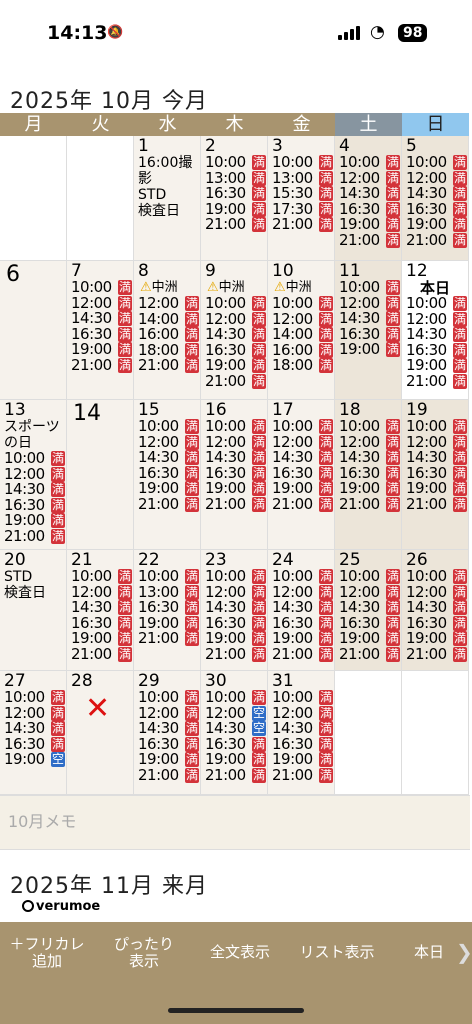 The width and height of the screenshot is (472, 1024). What do you see at coordinates (435, 610) in the screenshot?
I see `day-cell-26: 26 10:00 満 12:00 満 14:30 満 16:30 満 19:00 満 21:00 満` at bounding box center [435, 610].